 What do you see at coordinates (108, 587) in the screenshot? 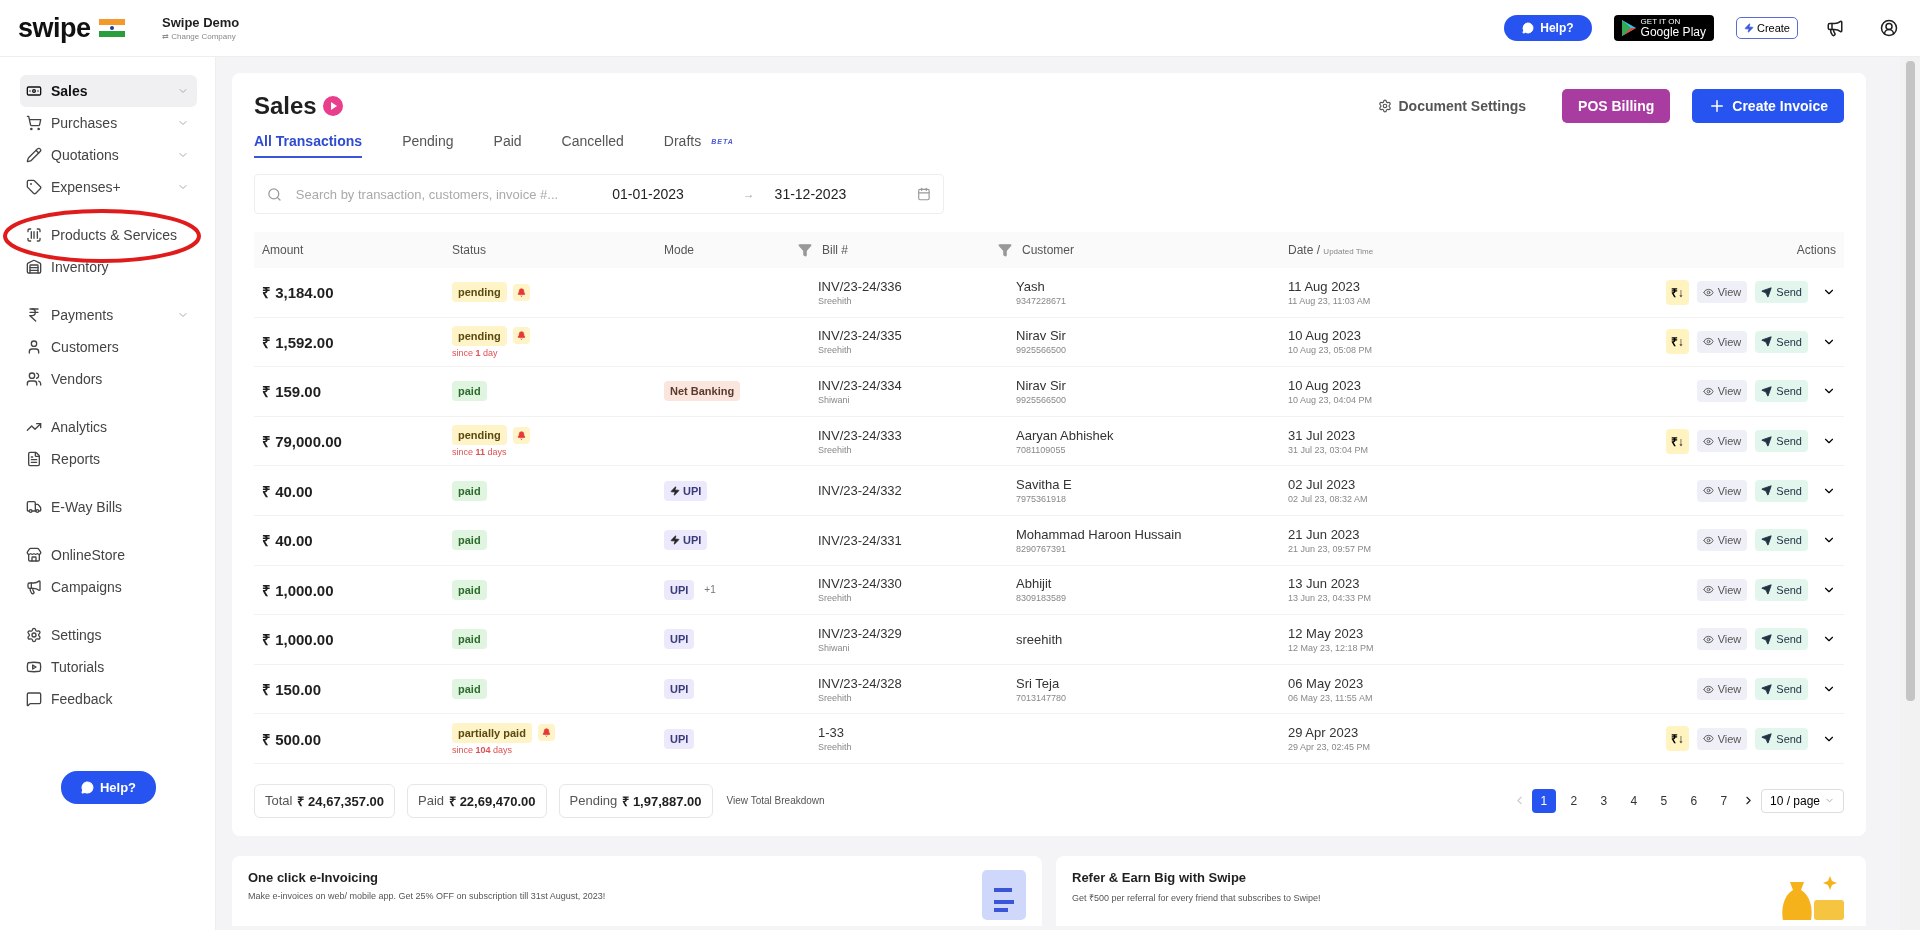
I see `sidebar-item: Campaigns` at bounding box center [108, 587].